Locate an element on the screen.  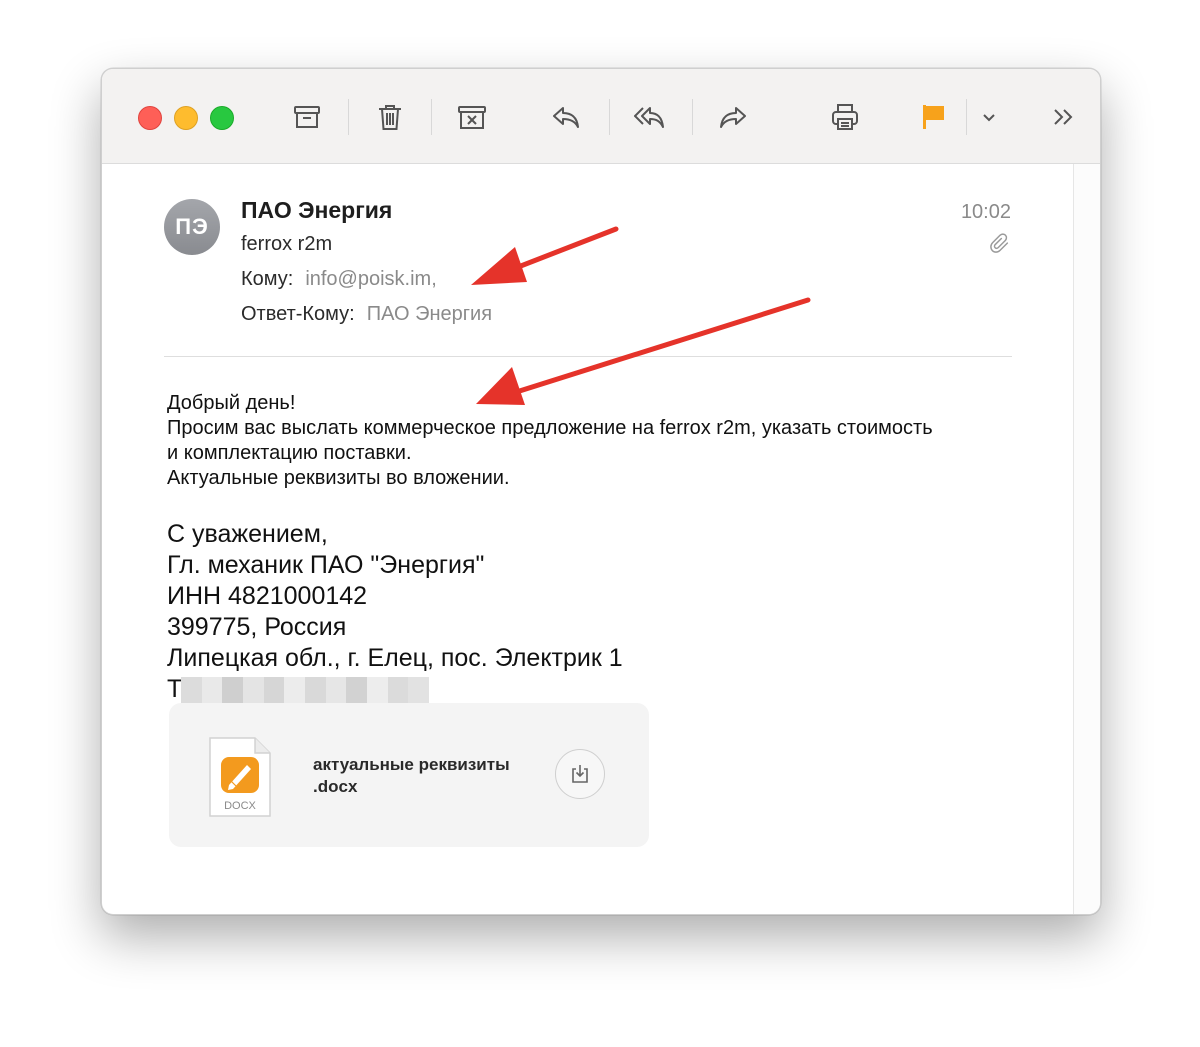
attachment-card: DOCX актуальные реквизиты .docx is located at coordinates (409, 775).